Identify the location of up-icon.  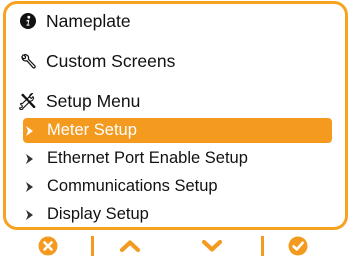
(130, 246).